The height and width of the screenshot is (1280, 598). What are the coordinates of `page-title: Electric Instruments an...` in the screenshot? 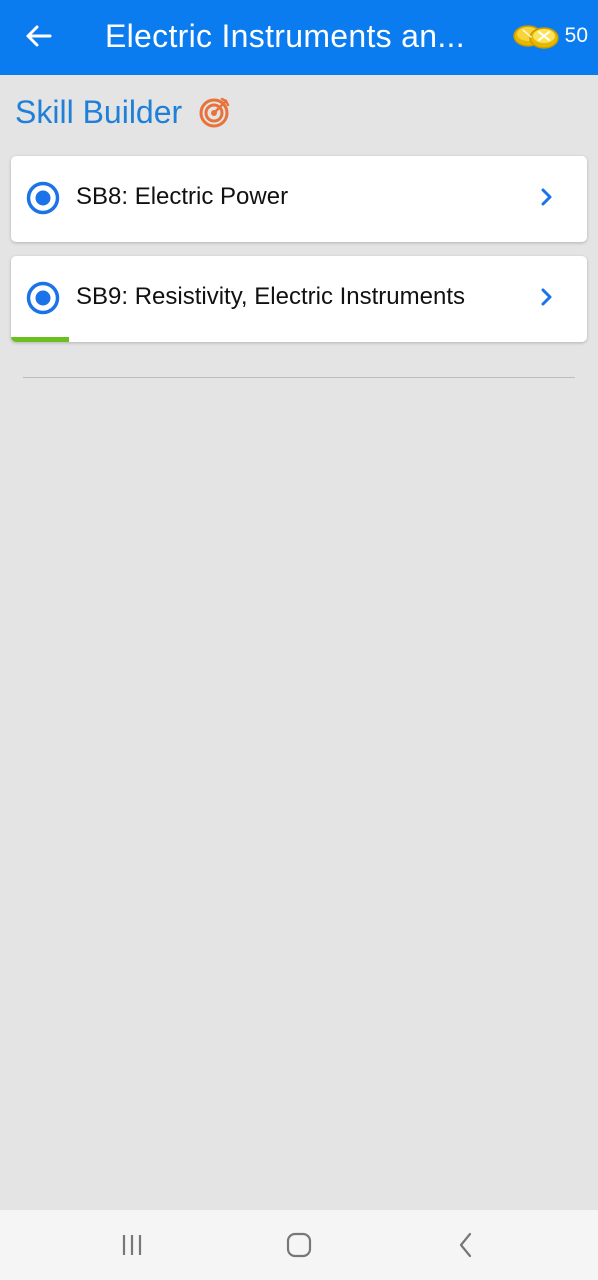 It's located at (285, 36).